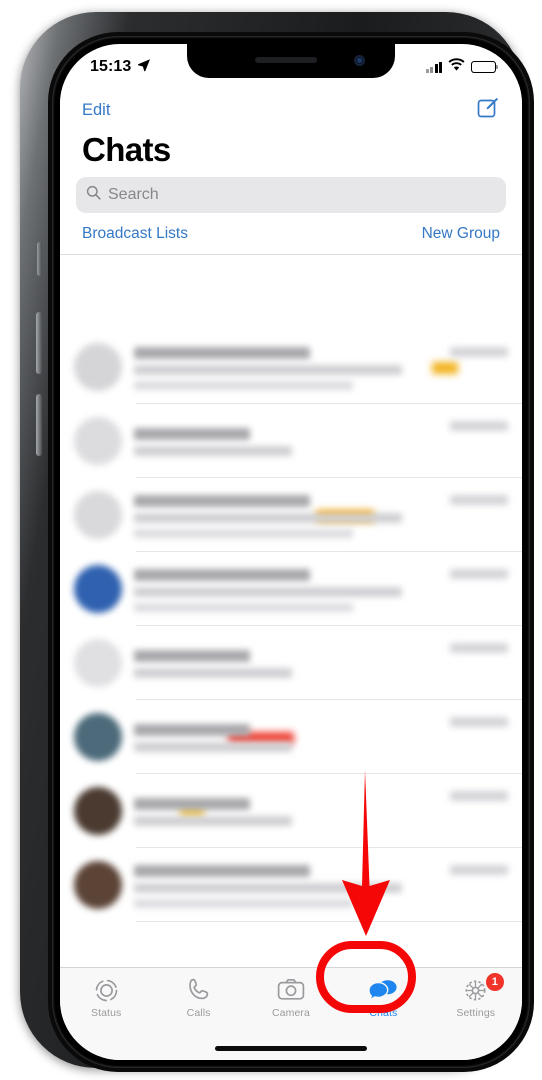 Image resolution: width=542 pixels, height=1080 pixels. What do you see at coordinates (291, 1048) in the screenshot?
I see `home-indicator` at bounding box center [291, 1048].